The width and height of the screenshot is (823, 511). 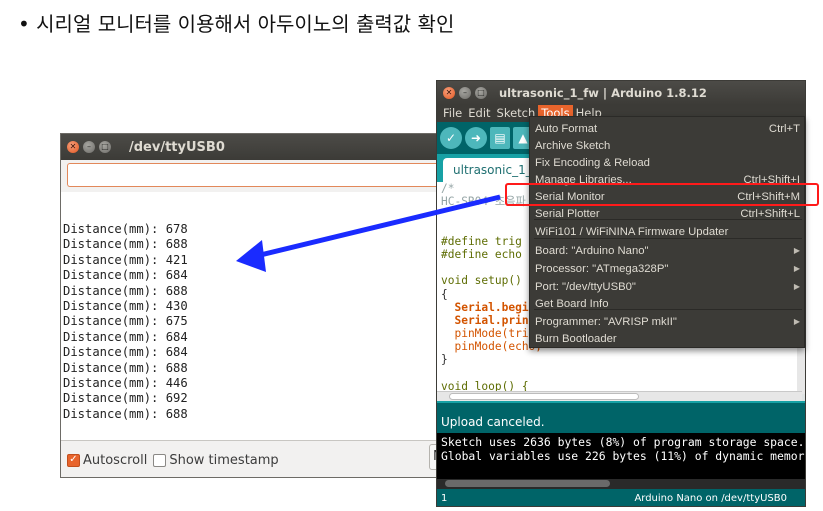 What do you see at coordinates (632, 231) in the screenshot?
I see `tools-menu-item-label: WiFi101 / WiFiNINA Firmware Updater` at bounding box center [632, 231].